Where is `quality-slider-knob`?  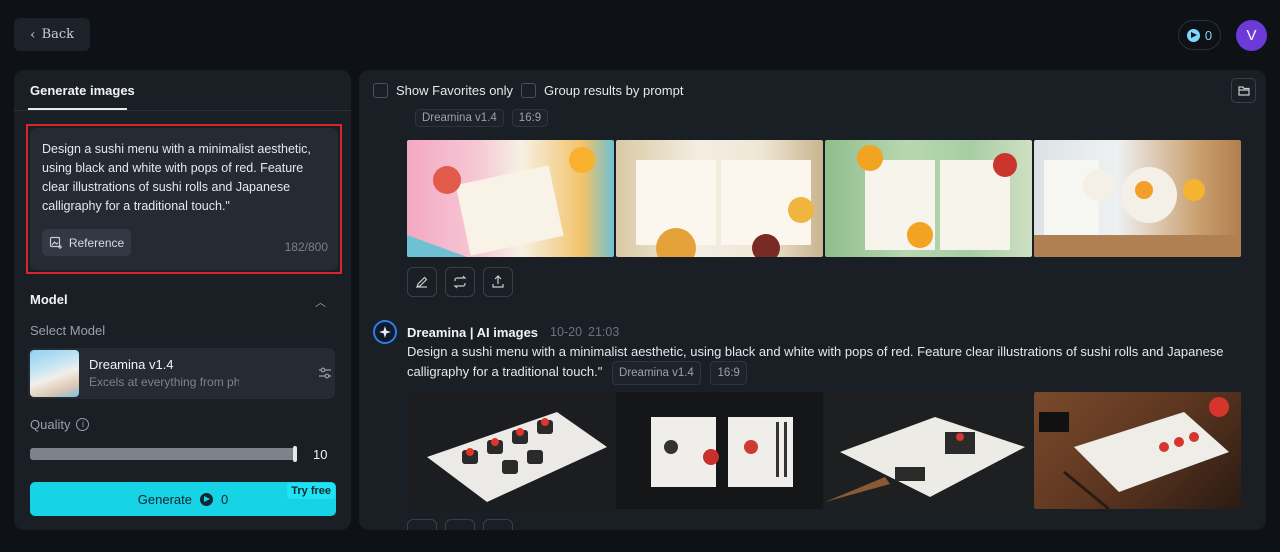
quality-slider-knob is located at coordinates (295, 454).